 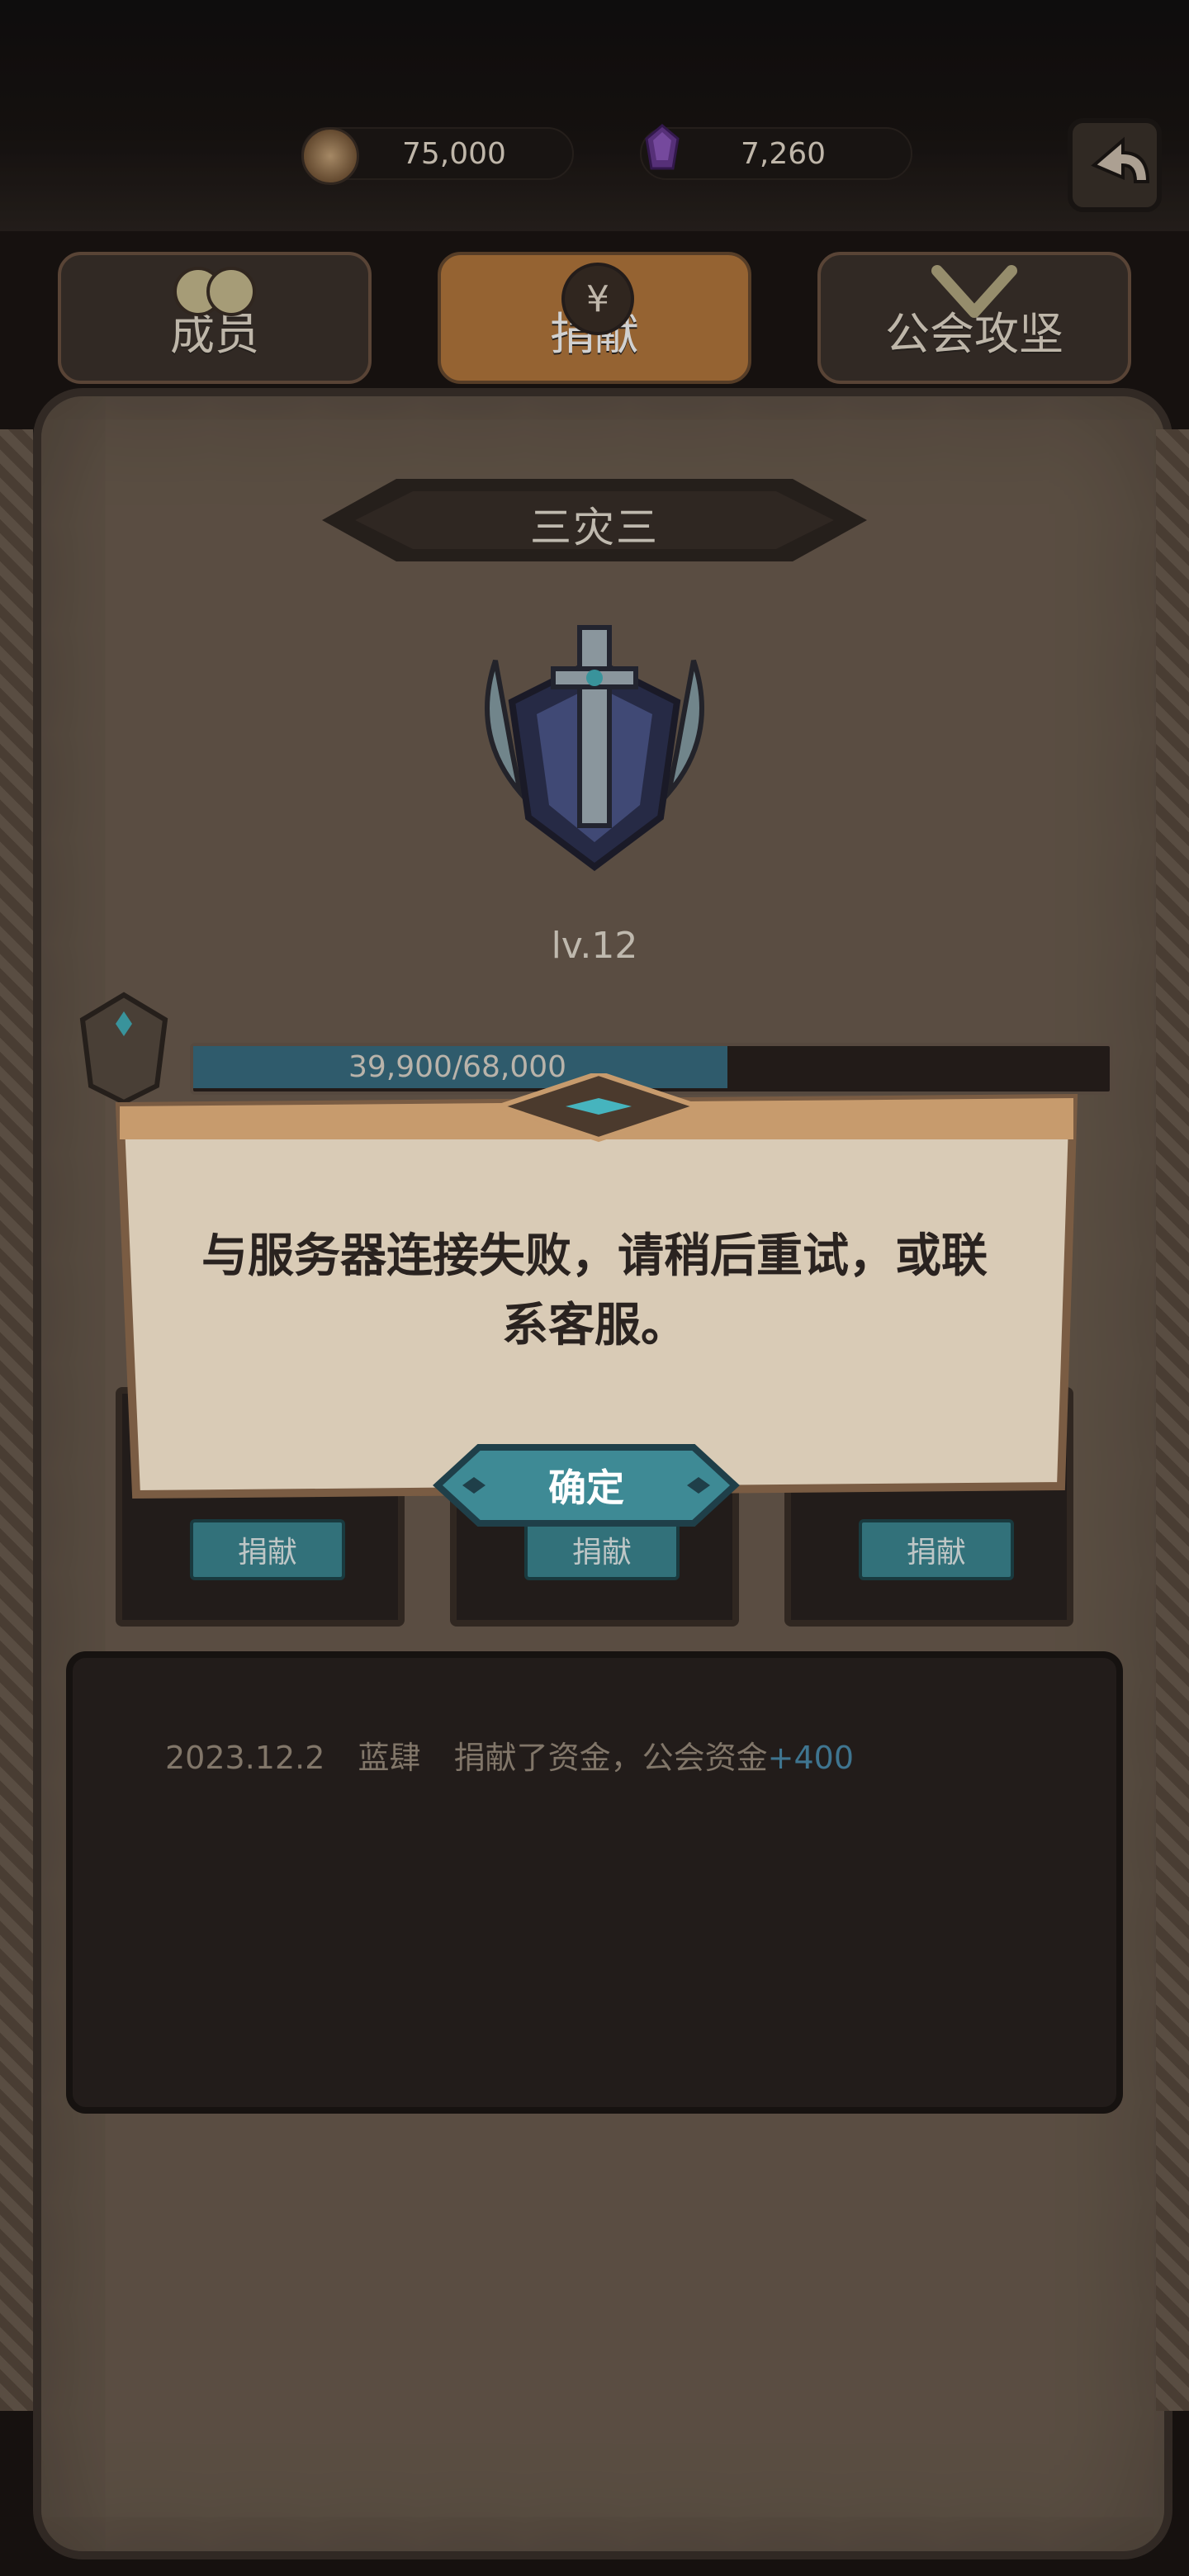 What do you see at coordinates (594, 1290) in the screenshot?
I see `dialog-message: 与服务器连接失败，请稍后重试，或联系客服。` at bounding box center [594, 1290].